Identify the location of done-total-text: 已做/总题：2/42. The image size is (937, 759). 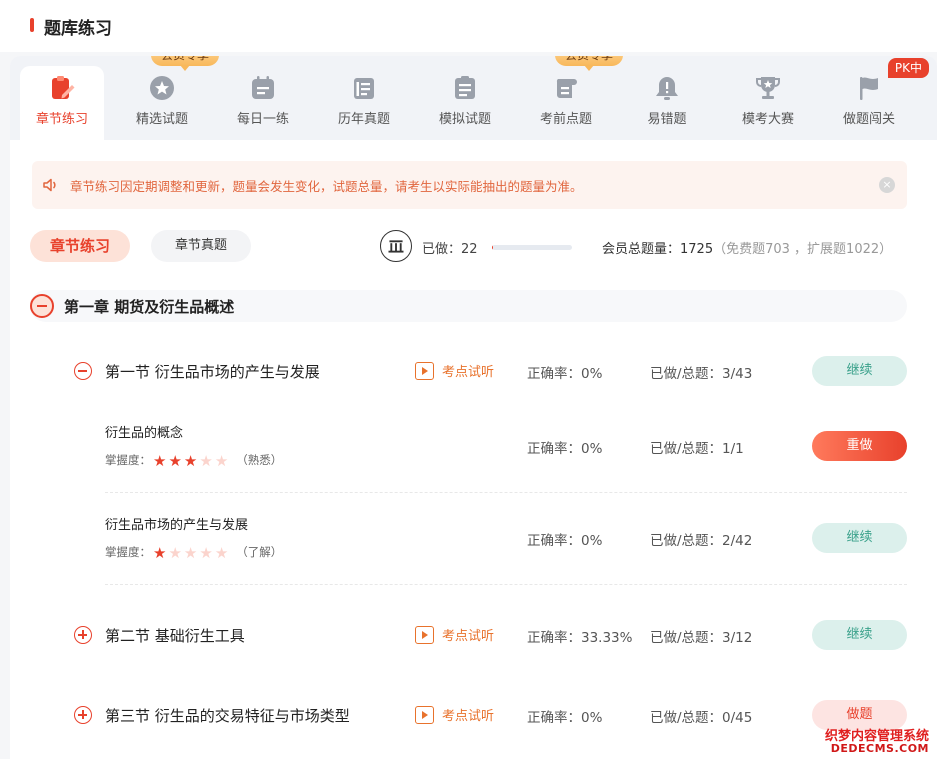
(701, 541).